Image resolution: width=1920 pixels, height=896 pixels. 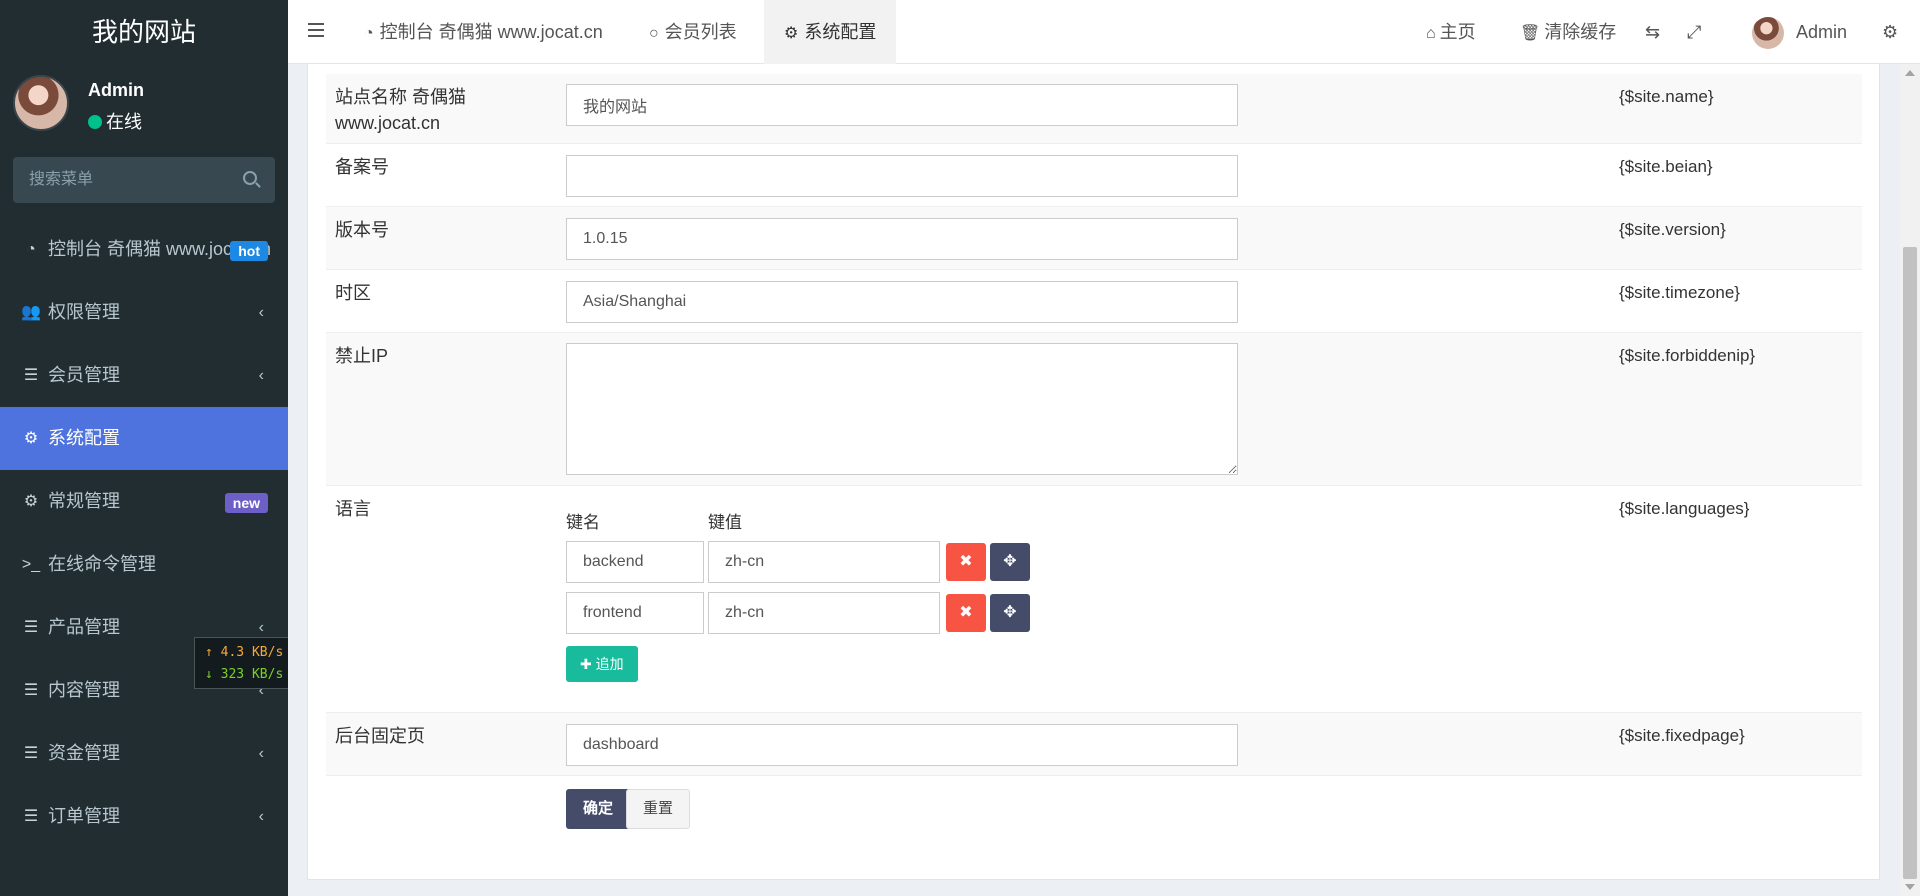 I want to click on user-status: 在线, so click(x=115, y=121).